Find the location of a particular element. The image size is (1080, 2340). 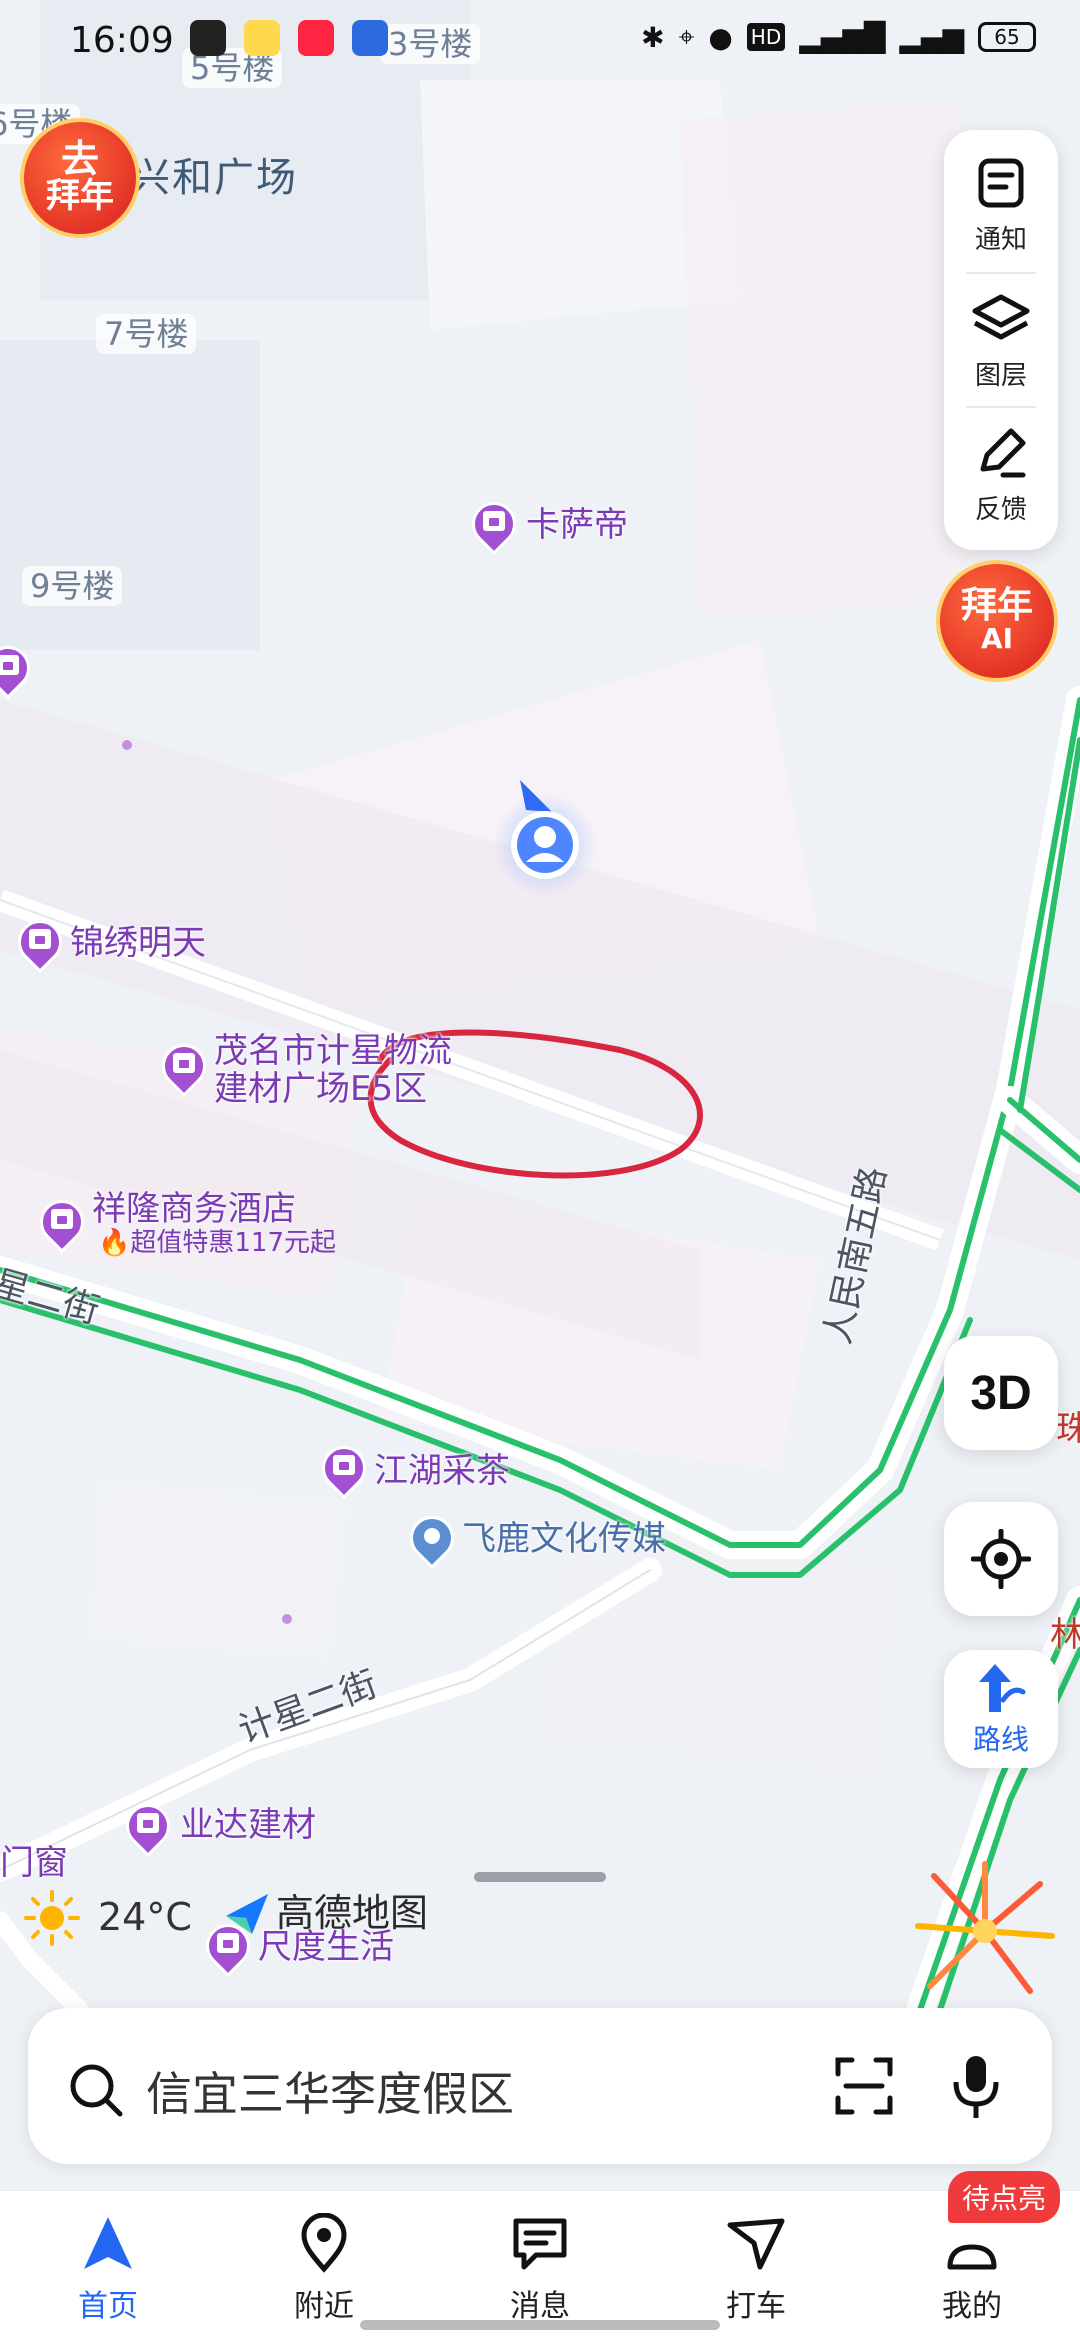

system-icons: ✱ ⌖ ● HD ▂▄▆█ ▂▄▆ 65 is located at coordinates (838, 37).